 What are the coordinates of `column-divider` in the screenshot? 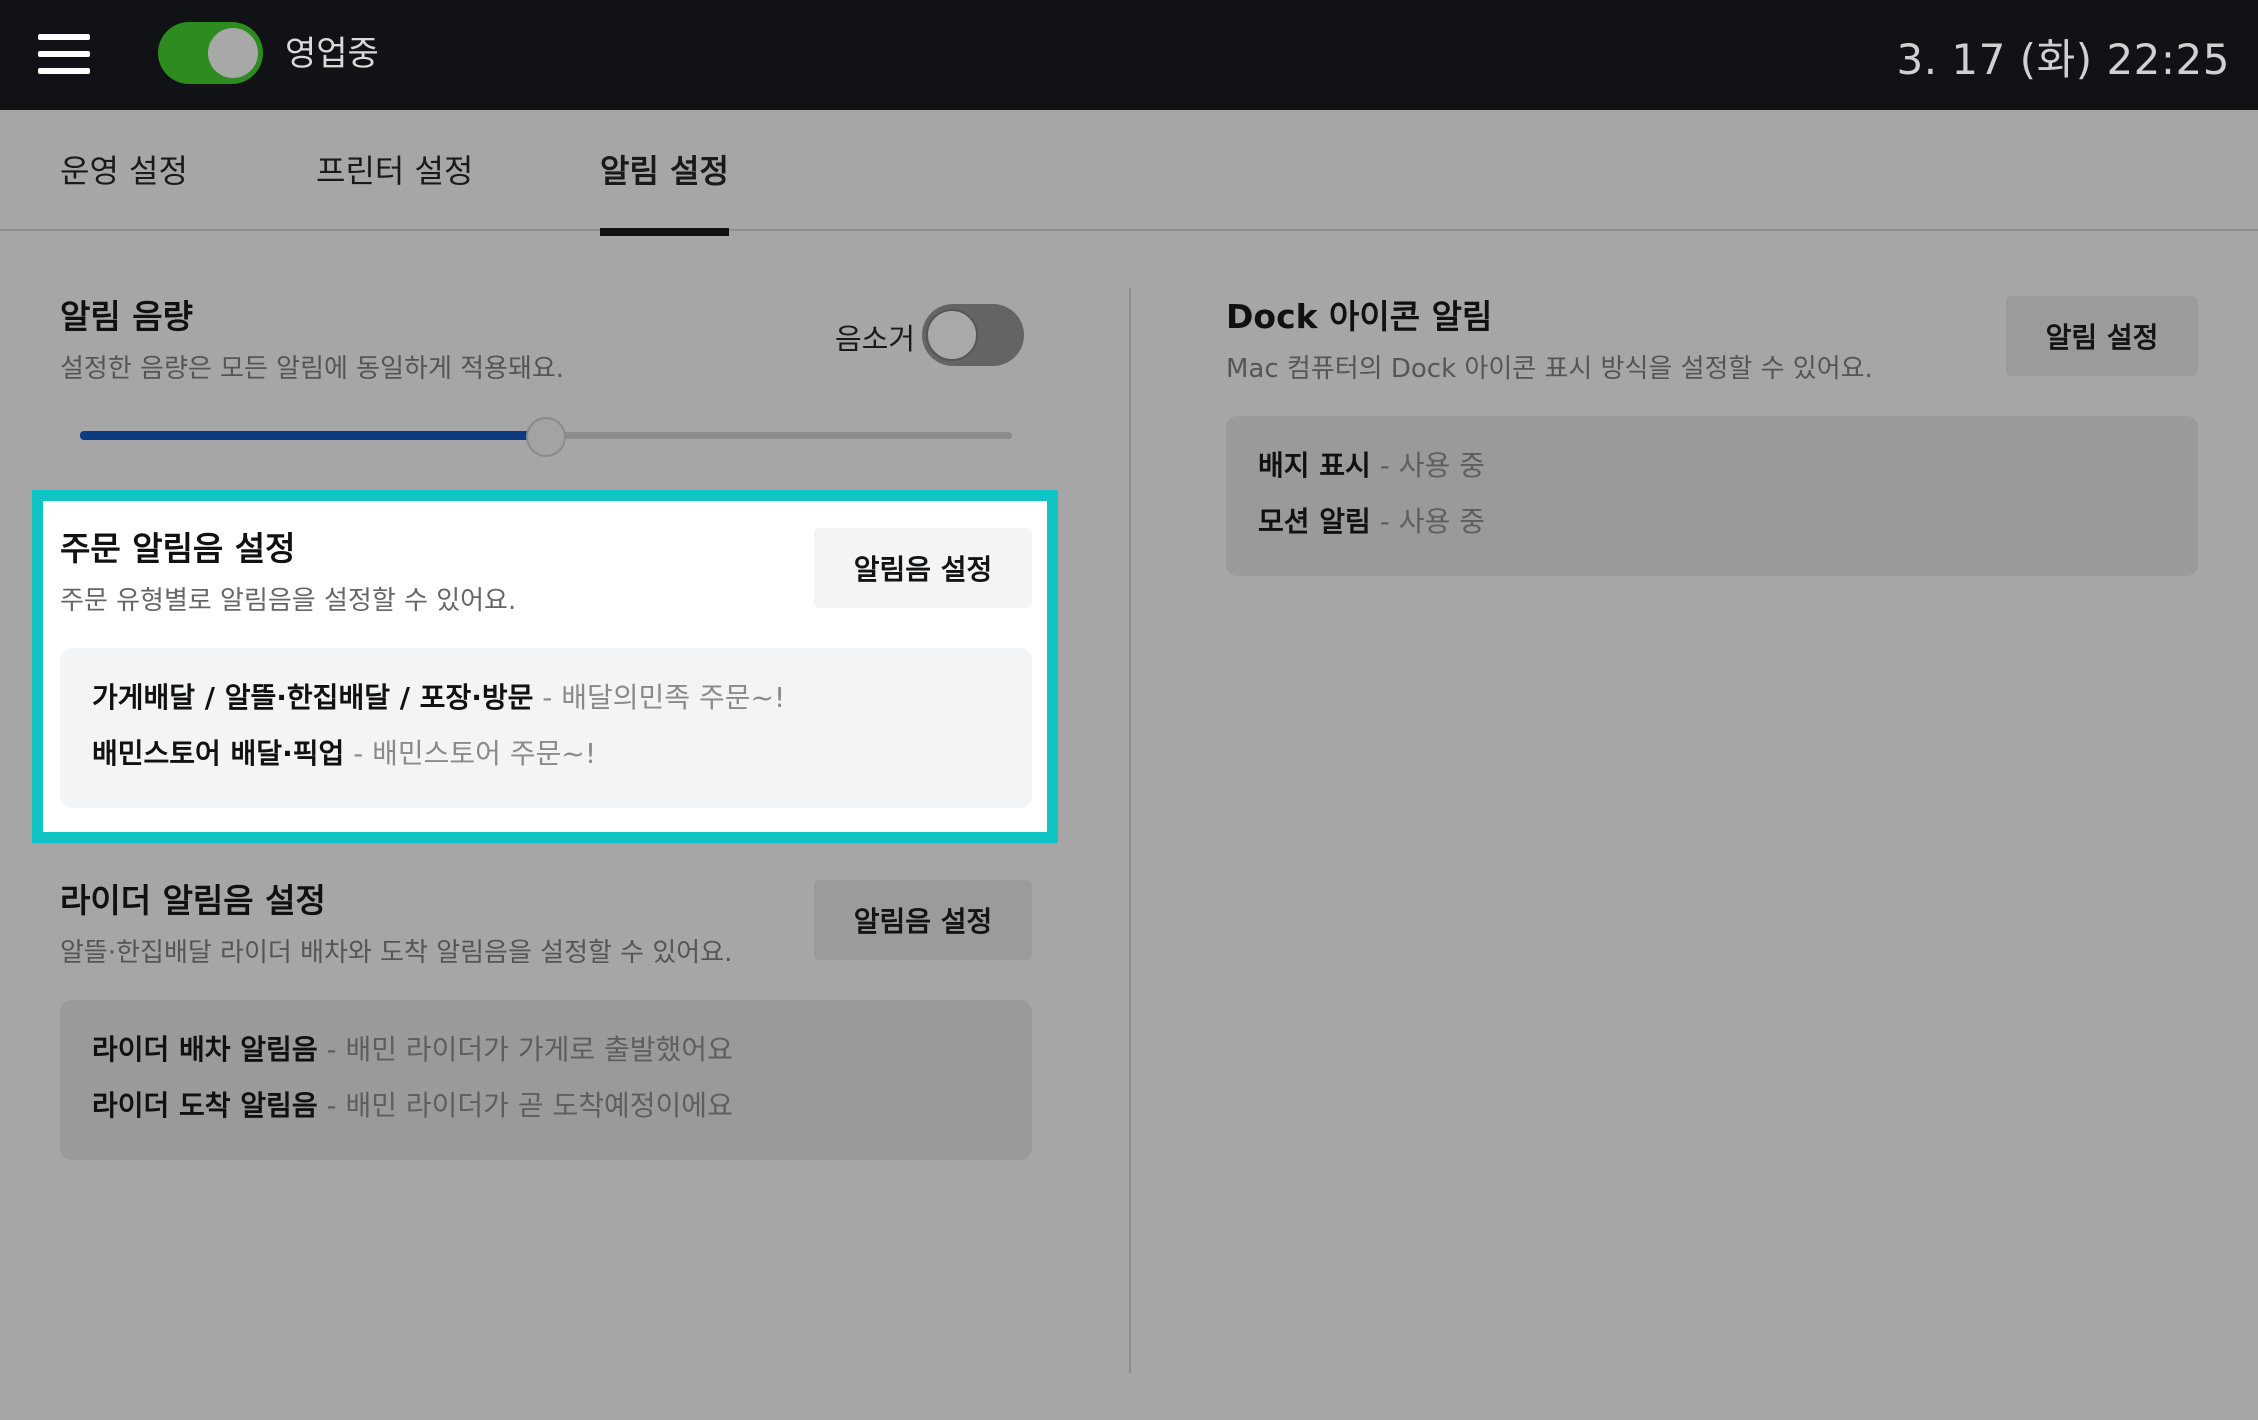 It's located at (1130, 830).